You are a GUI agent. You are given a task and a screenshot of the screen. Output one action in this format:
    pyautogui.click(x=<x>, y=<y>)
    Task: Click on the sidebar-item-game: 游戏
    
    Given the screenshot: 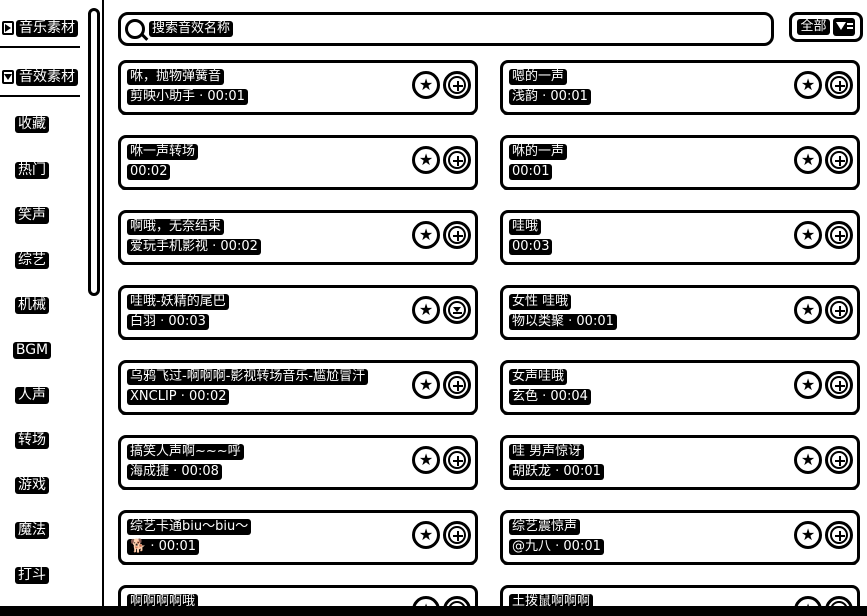 What is the action you would take?
    pyautogui.click(x=32, y=485)
    